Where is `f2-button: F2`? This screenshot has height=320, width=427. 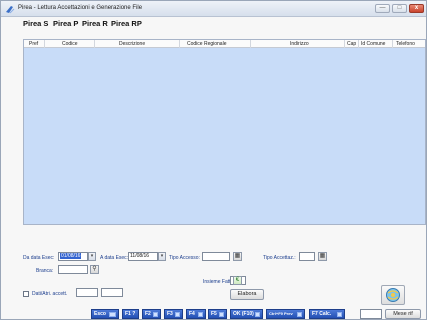
f2-button: F2 is located at coordinates (151, 314).